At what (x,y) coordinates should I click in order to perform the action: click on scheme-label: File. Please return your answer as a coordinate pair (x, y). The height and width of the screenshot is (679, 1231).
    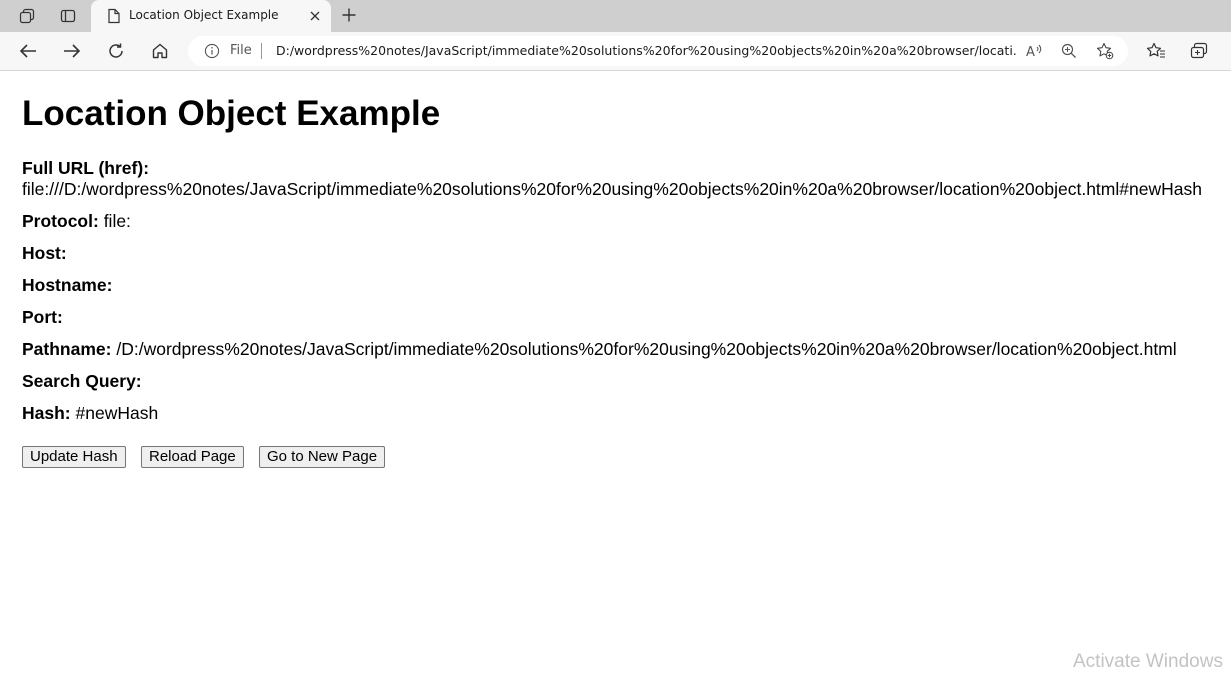
    Looking at the image, I should click on (241, 50).